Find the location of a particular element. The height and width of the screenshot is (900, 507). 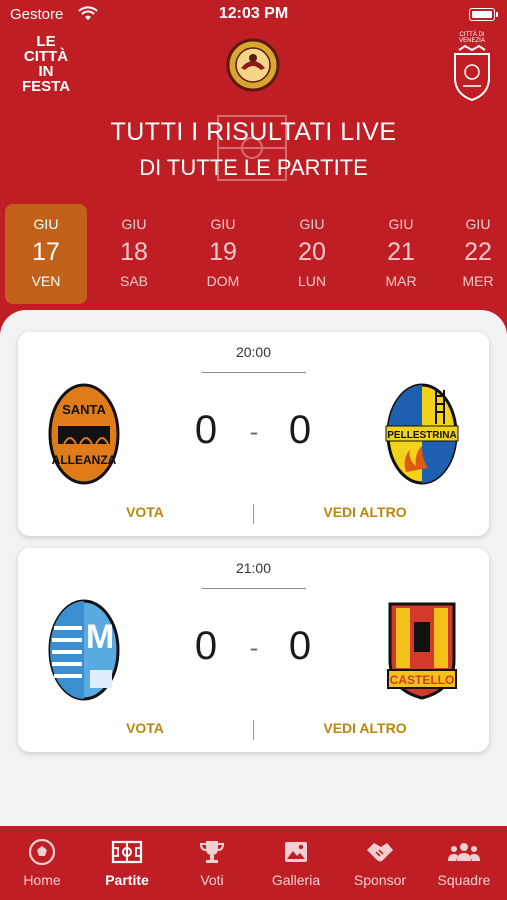

tab-label: Partite is located at coordinates (127, 880).